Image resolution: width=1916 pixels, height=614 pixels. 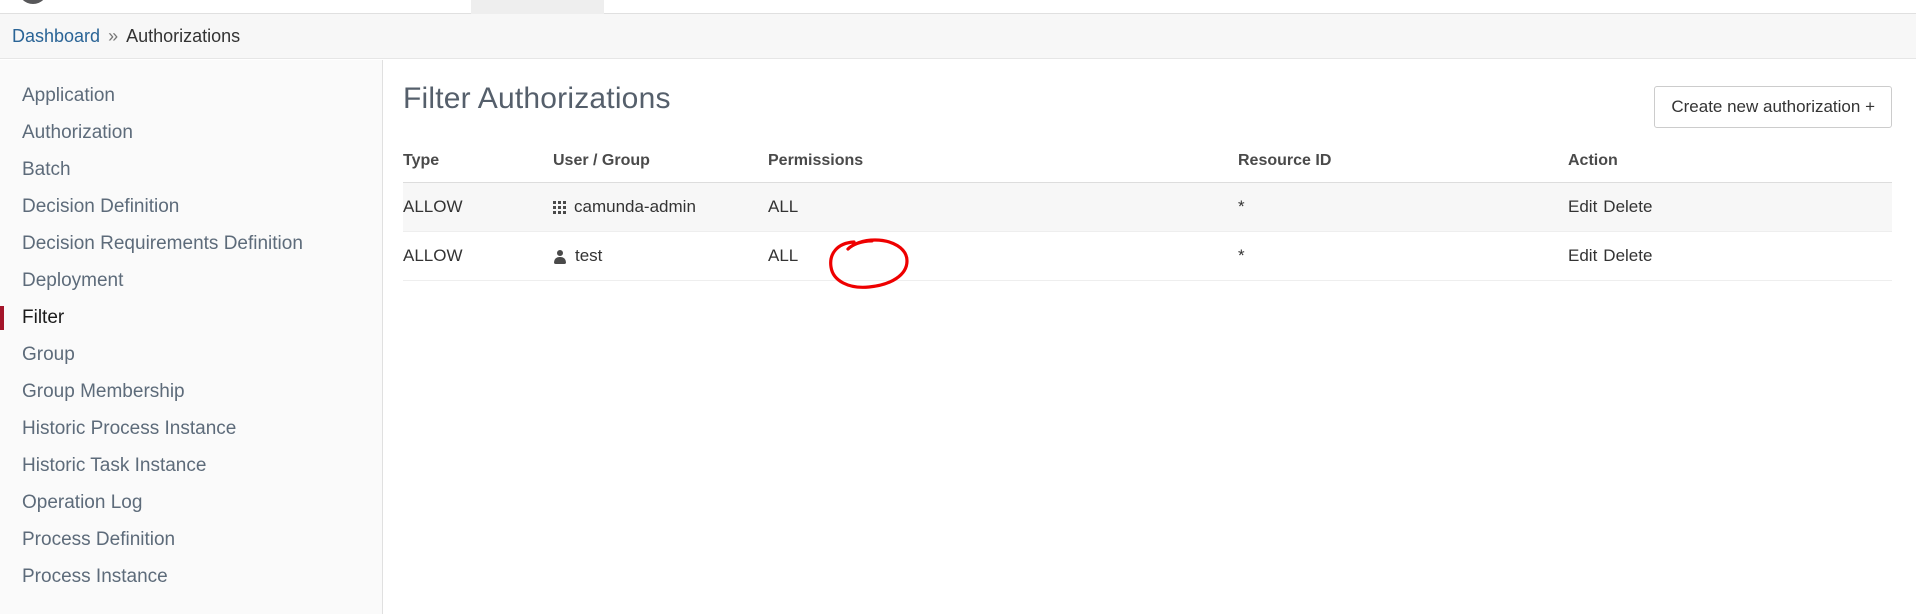 What do you see at coordinates (191, 576) in the screenshot?
I see `sidebar-item-process-instance: Process Instance` at bounding box center [191, 576].